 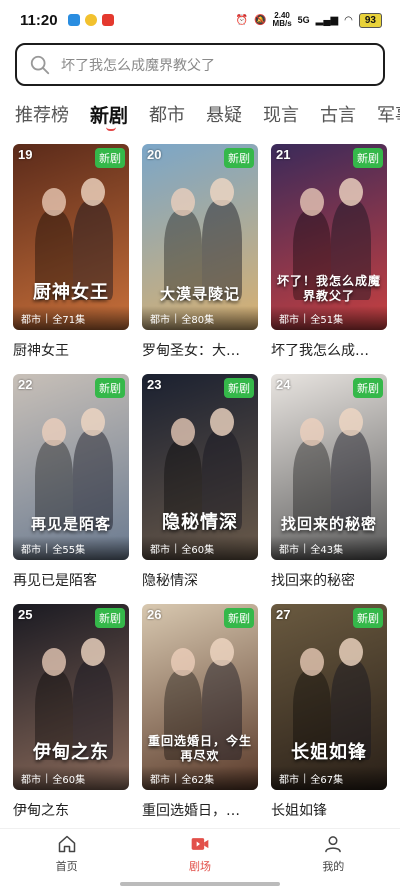 I want to click on rank-number: 27, so click(x=283, y=614).